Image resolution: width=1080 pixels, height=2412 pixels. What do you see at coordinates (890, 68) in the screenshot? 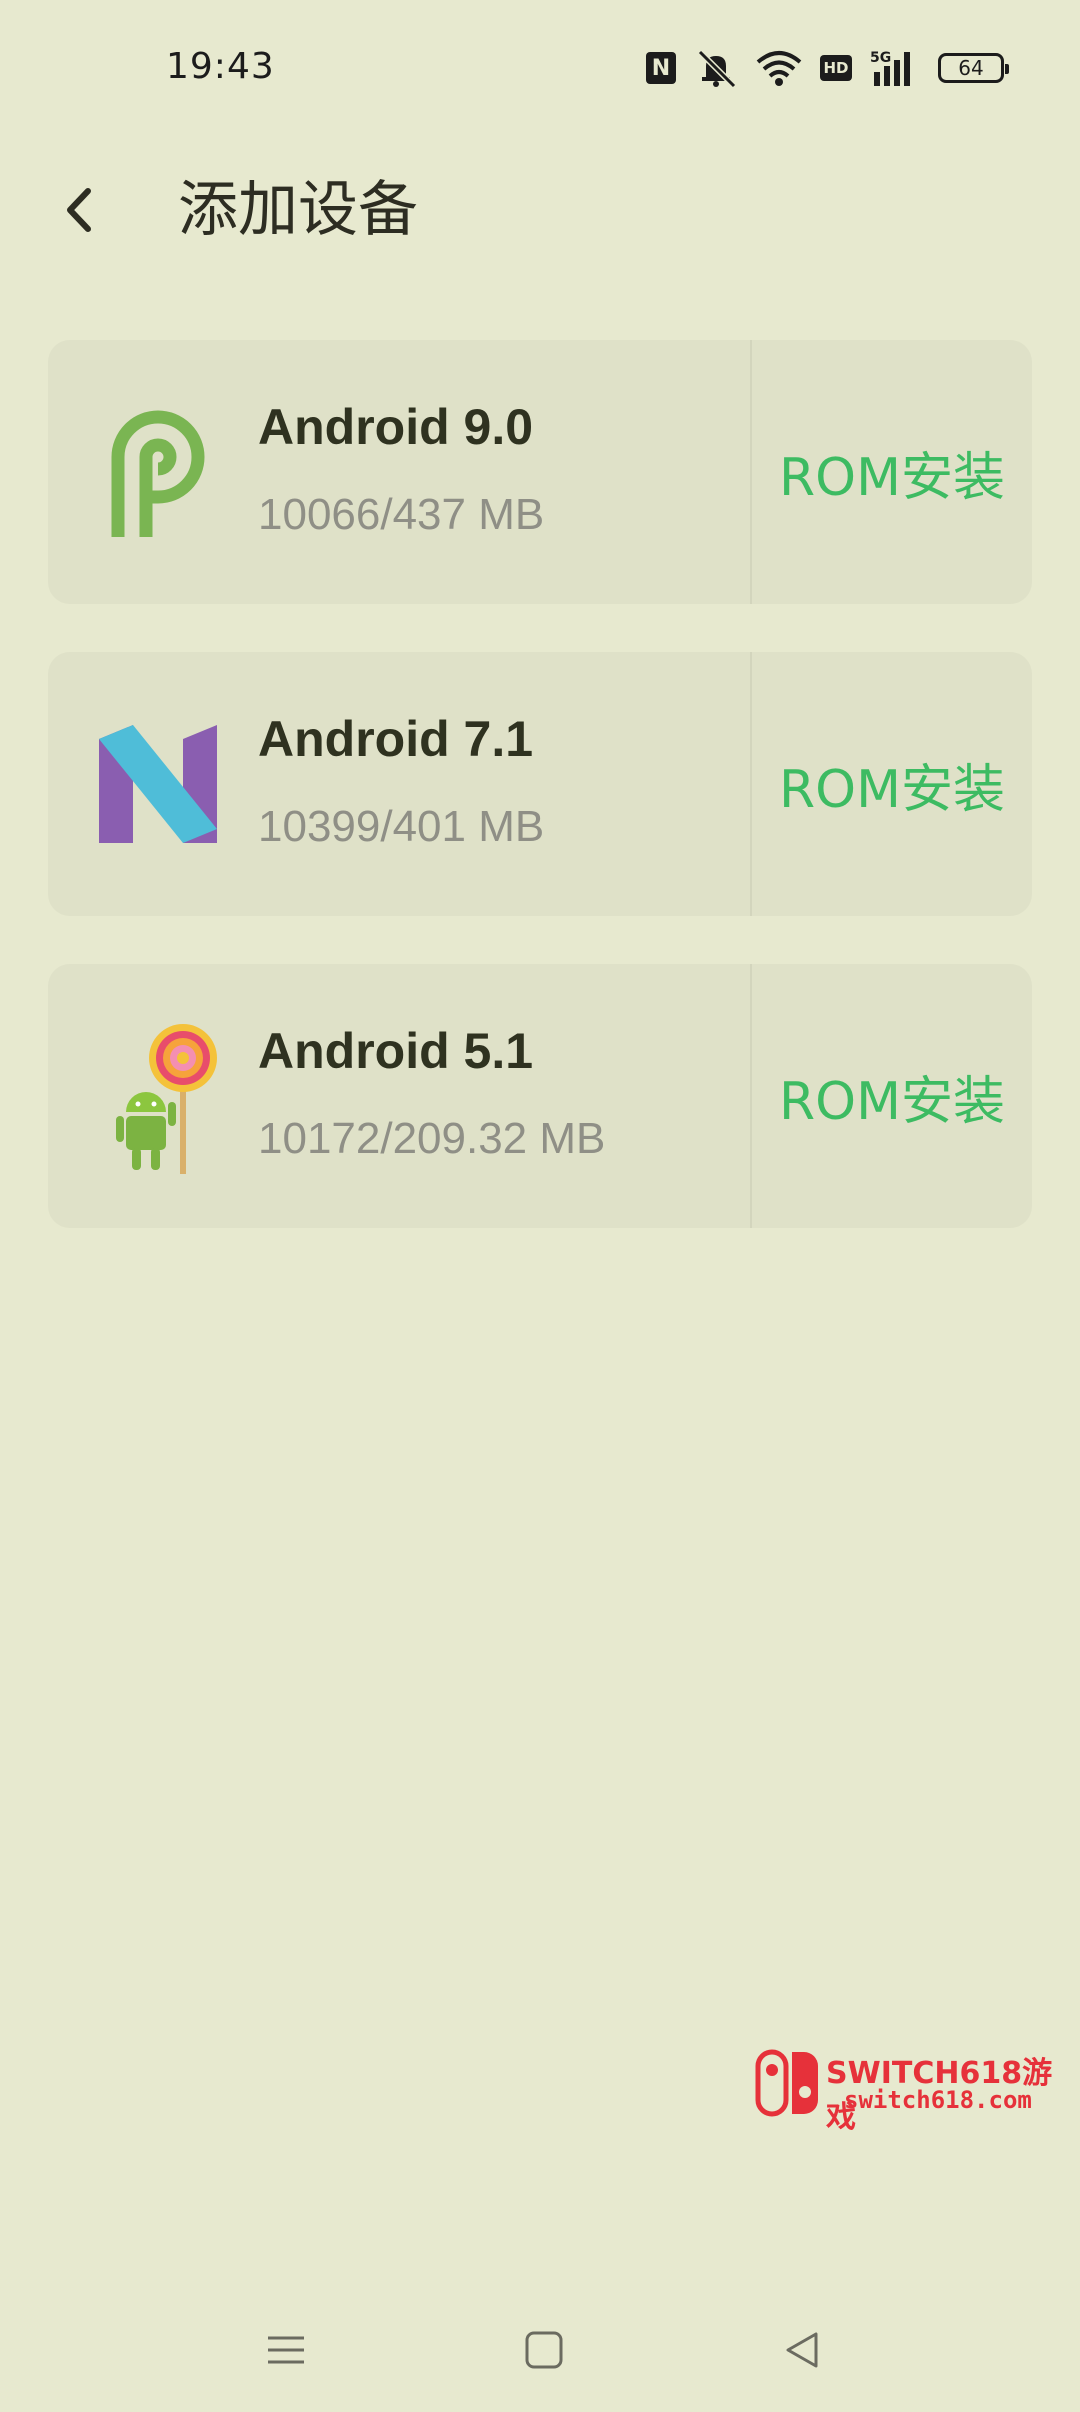
I see `signal-5g-icon: 5G` at bounding box center [890, 68].